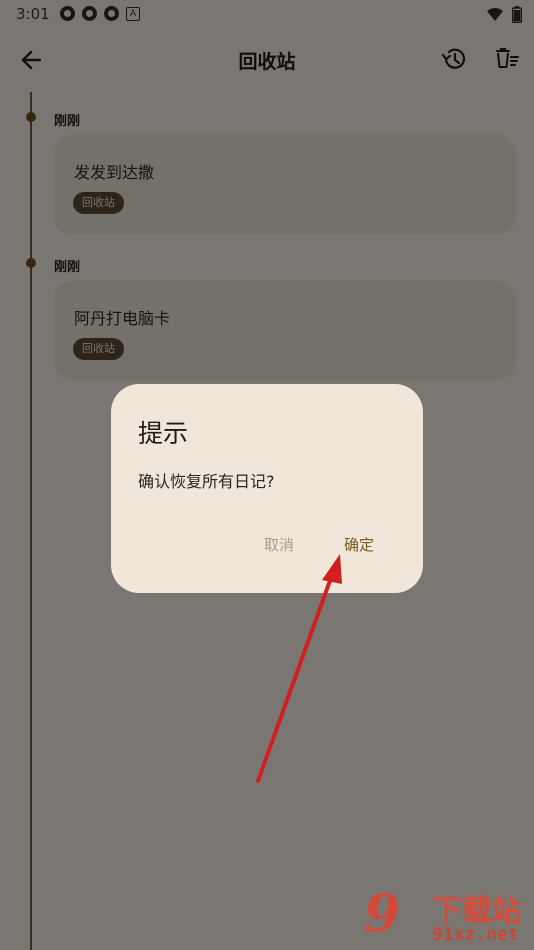 Image resolution: width=534 pixels, height=950 pixels. What do you see at coordinates (449, 917) in the screenshot?
I see `site-watermark: 9 下载站 91xz.net` at bounding box center [449, 917].